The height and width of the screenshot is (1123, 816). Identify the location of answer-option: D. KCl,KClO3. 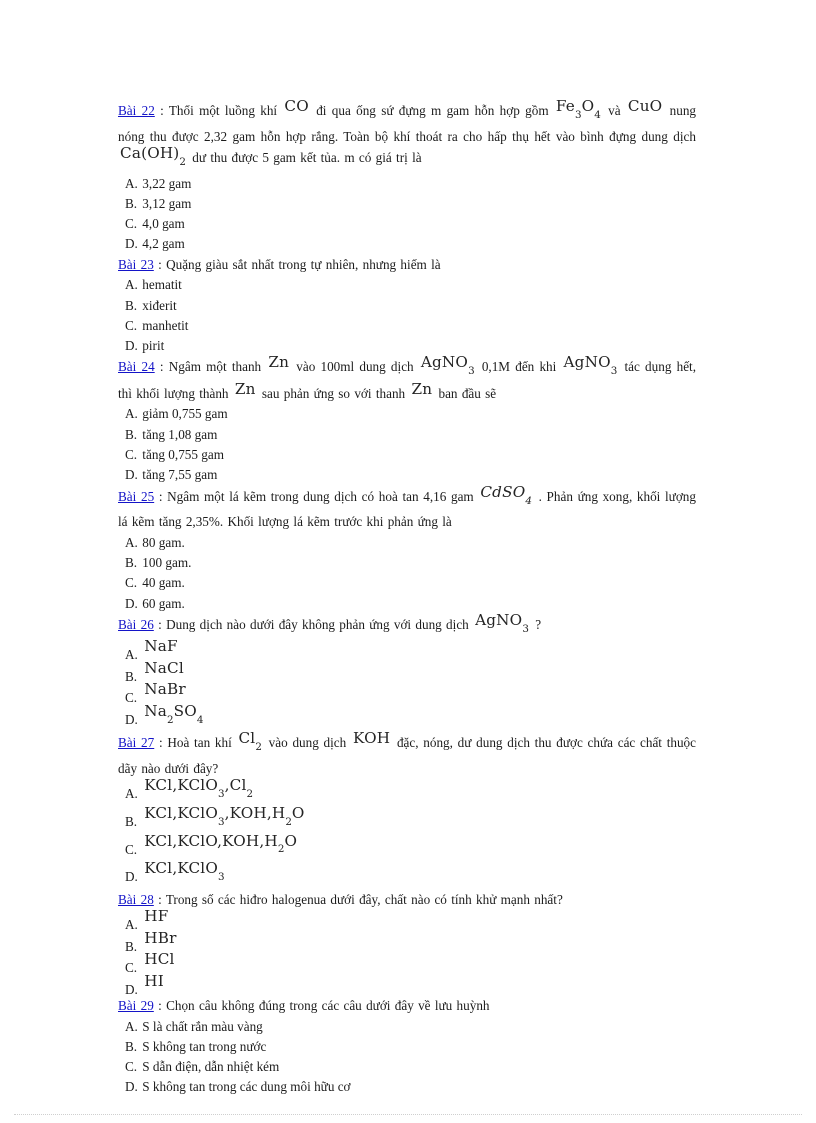
(410, 874).